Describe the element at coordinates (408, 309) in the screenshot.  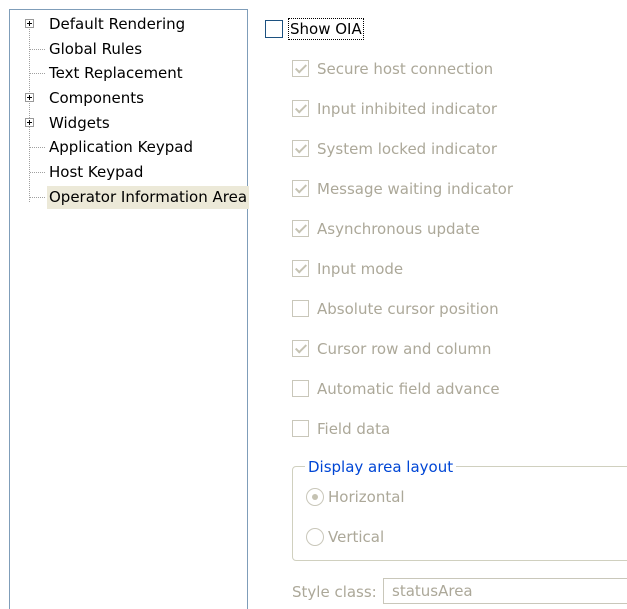
I see `option-label: Absolute cursor position` at that location.